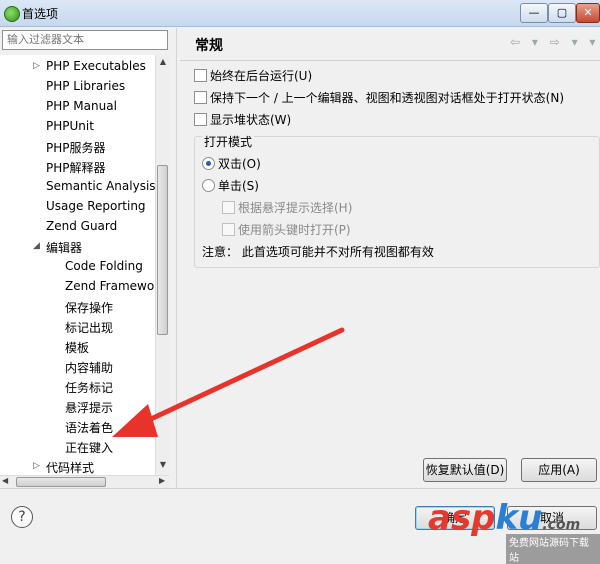  Describe the element at coordinates (81, 226) in the screenshot. I see `tree-item-zend-guard: Zend Guard` at that location.